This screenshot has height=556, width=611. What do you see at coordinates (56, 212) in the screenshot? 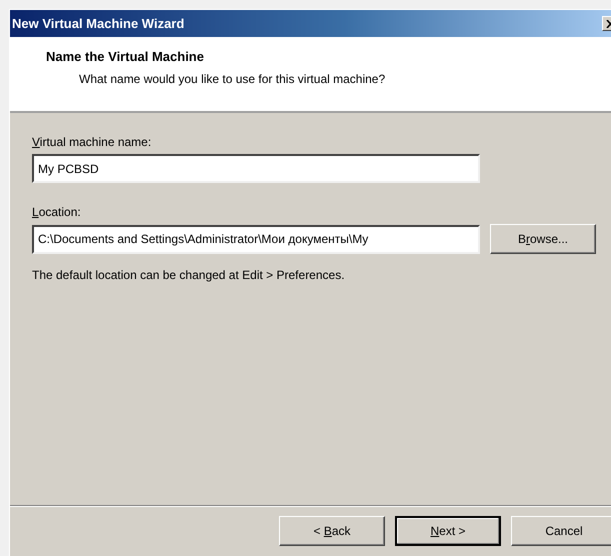
I see `field-label: Location:` at bounding box center [56, 212].